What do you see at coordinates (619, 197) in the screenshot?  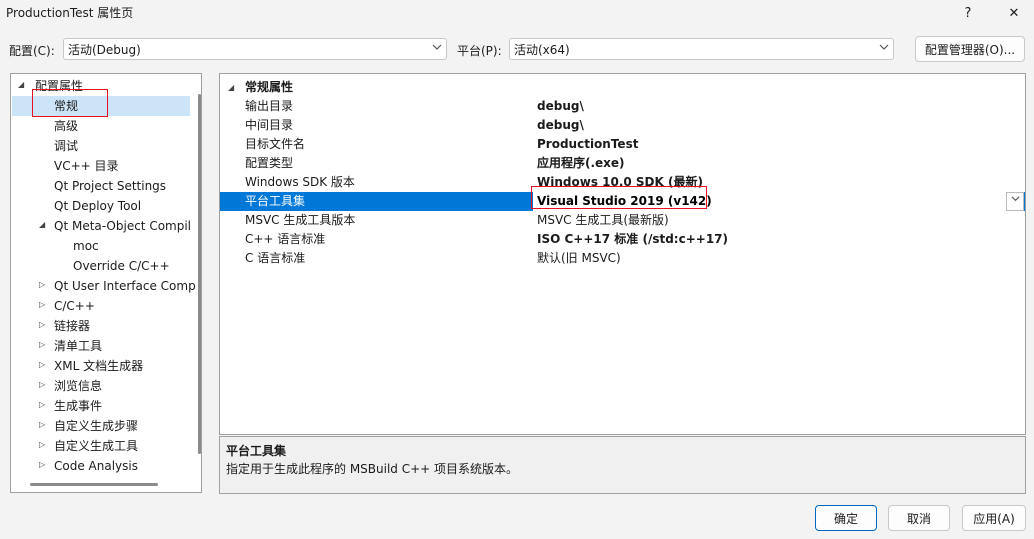 I see `highlight-box-toolset` at bounding box center [619, 197].